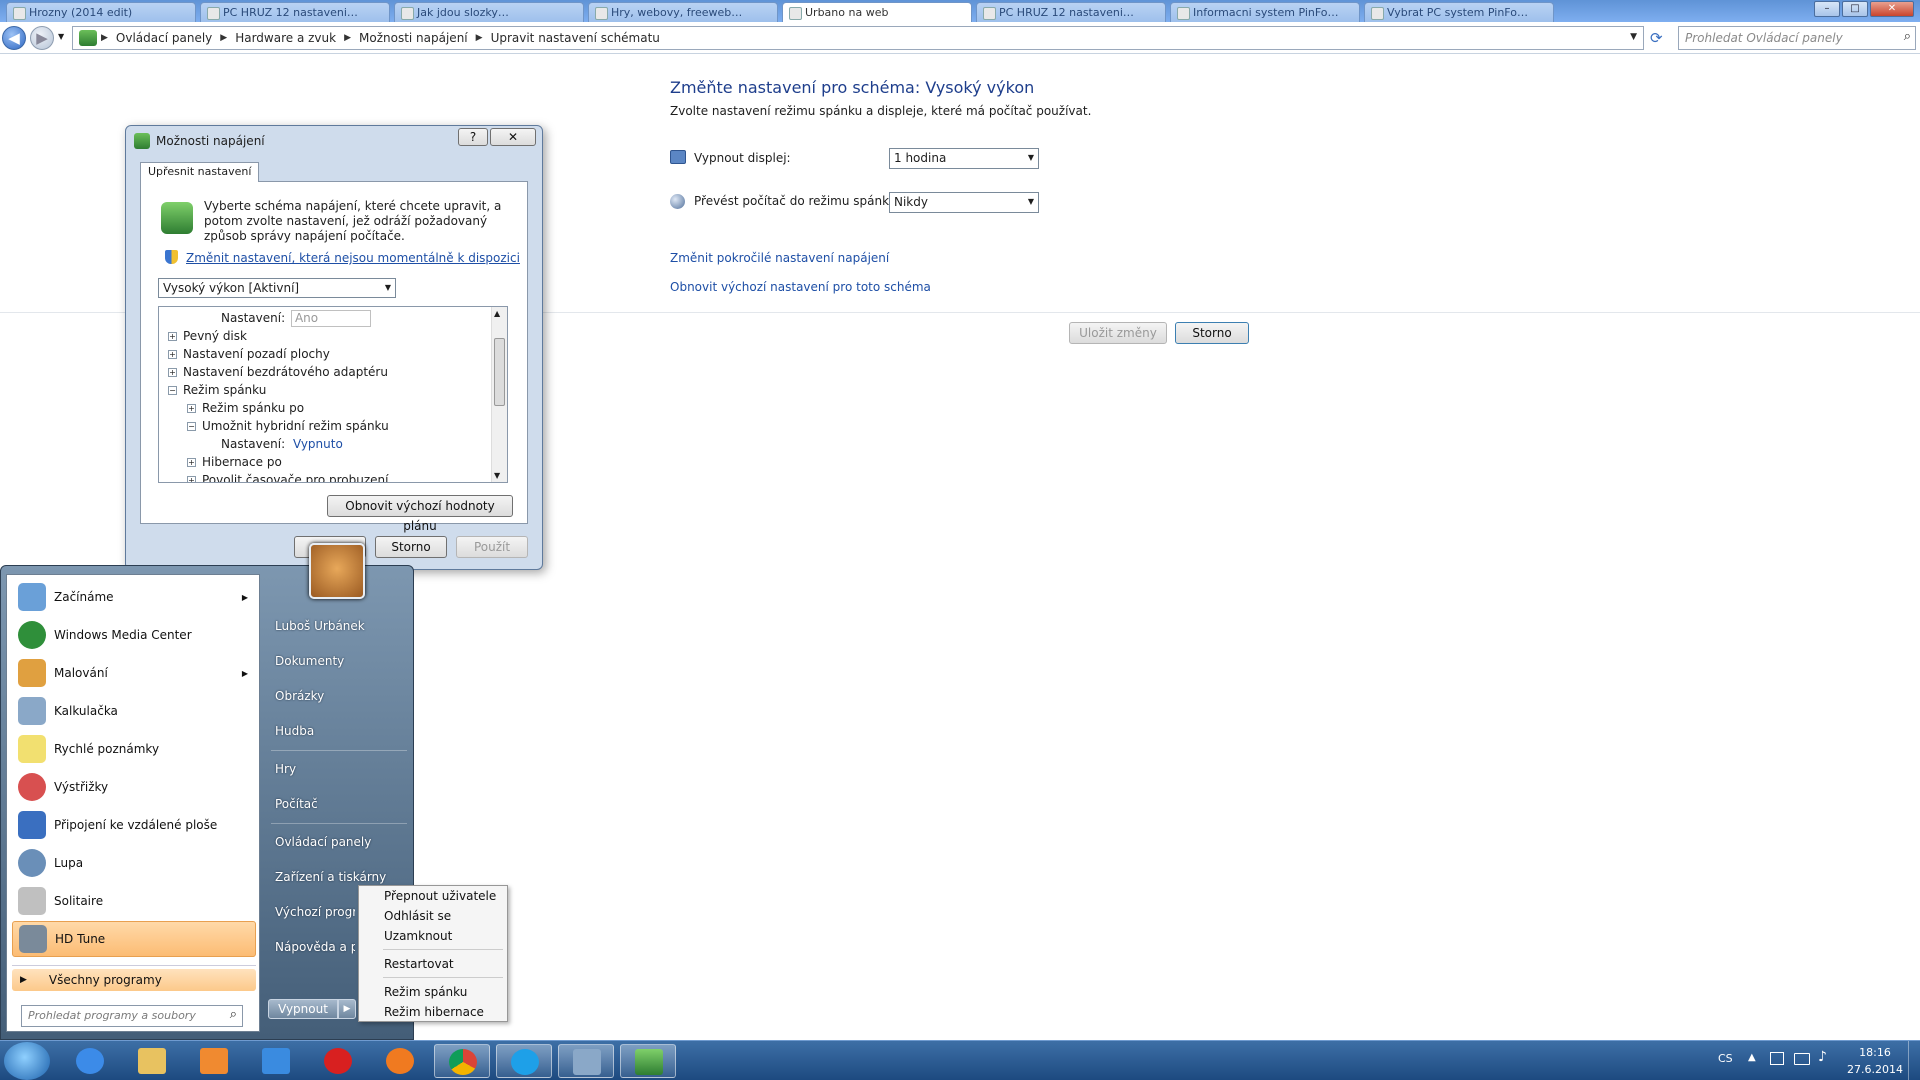 The width and height of the screenshot is (1920, 1080). What do you see at coordinates (473, 137) in the screenshot?
I see `help-button: ?` at bounding box center [473, 137].